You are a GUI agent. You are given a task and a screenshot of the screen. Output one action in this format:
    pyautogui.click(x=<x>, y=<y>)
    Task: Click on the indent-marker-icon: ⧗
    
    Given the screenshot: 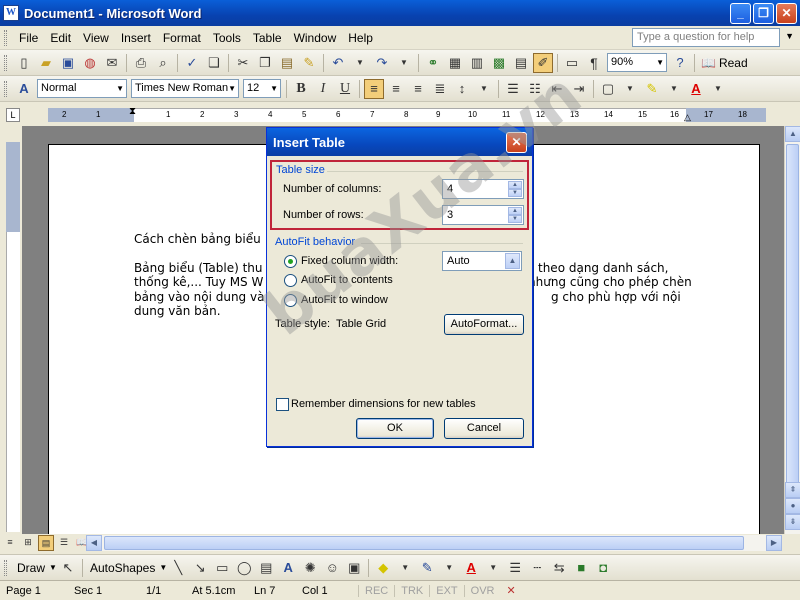 What is the action you would take?
    pyautogui.click(x=132, y=111)
    